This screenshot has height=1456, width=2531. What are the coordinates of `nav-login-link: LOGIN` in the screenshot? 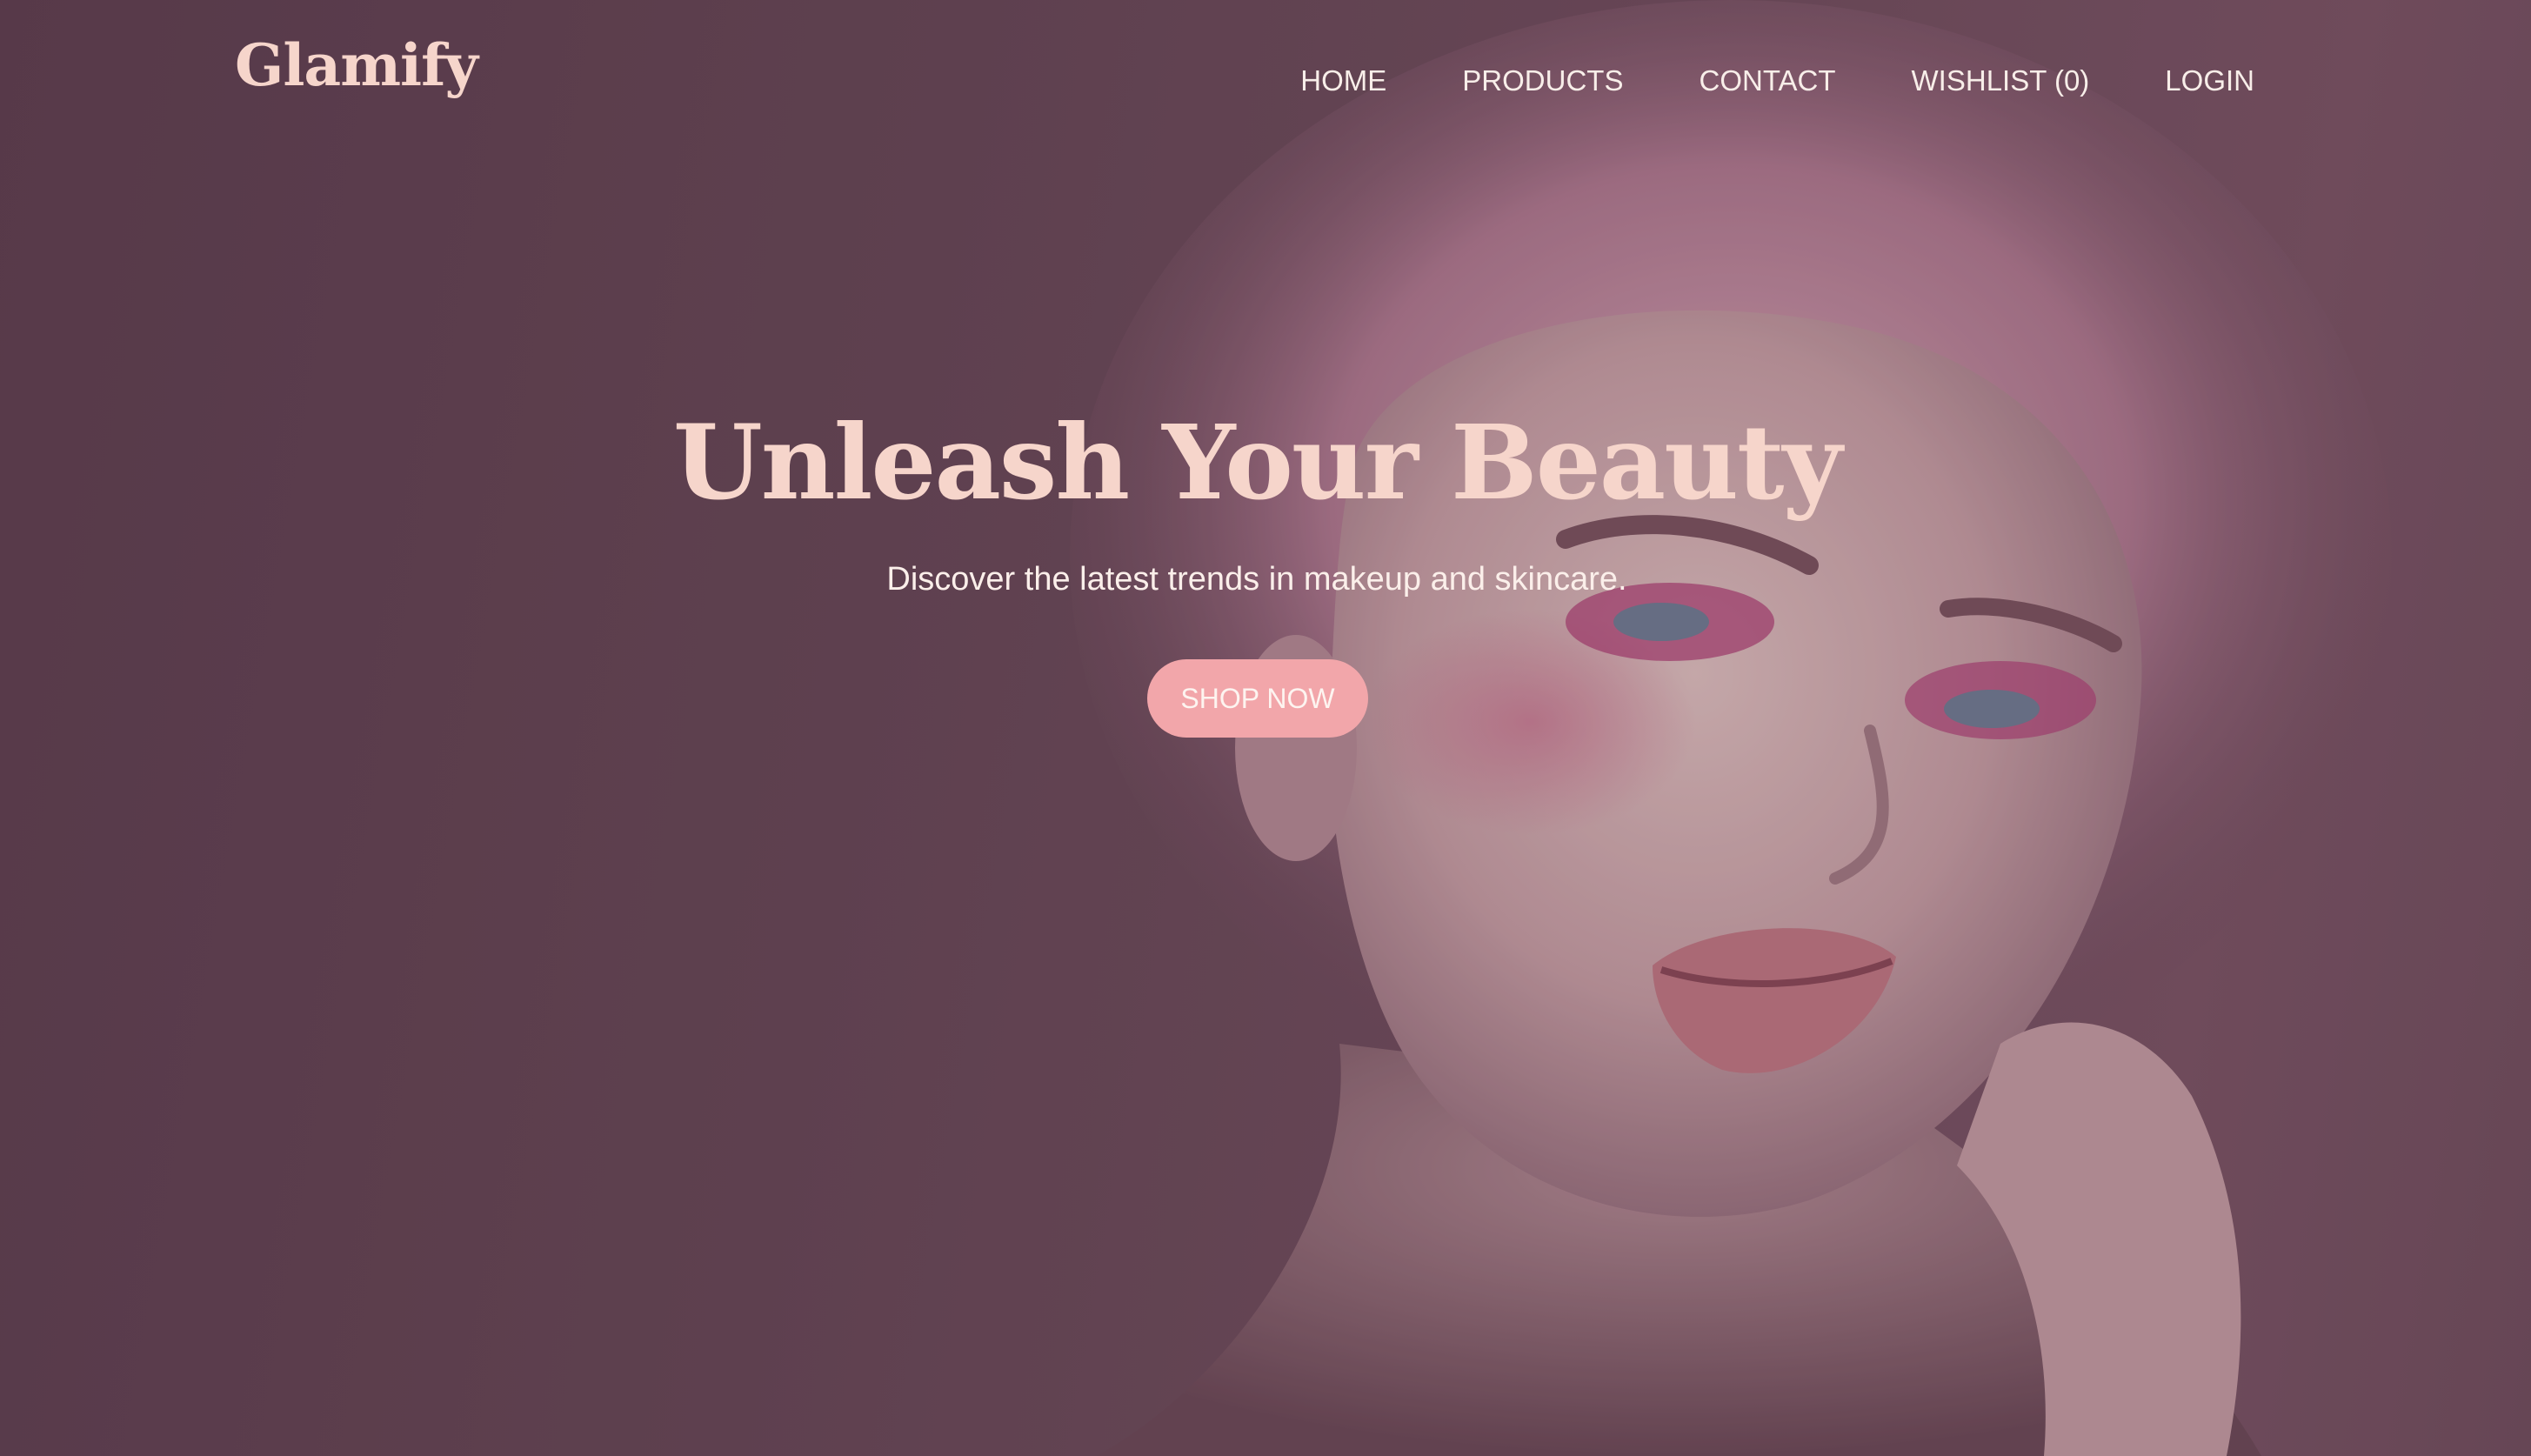 It's located at (2209, 80).